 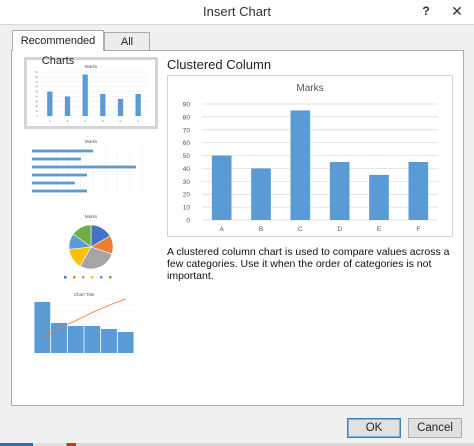 What do you see at coordinates (374, 428) in the screenshot?
I see `ok-button: OK` at bounding box center [374, 428].